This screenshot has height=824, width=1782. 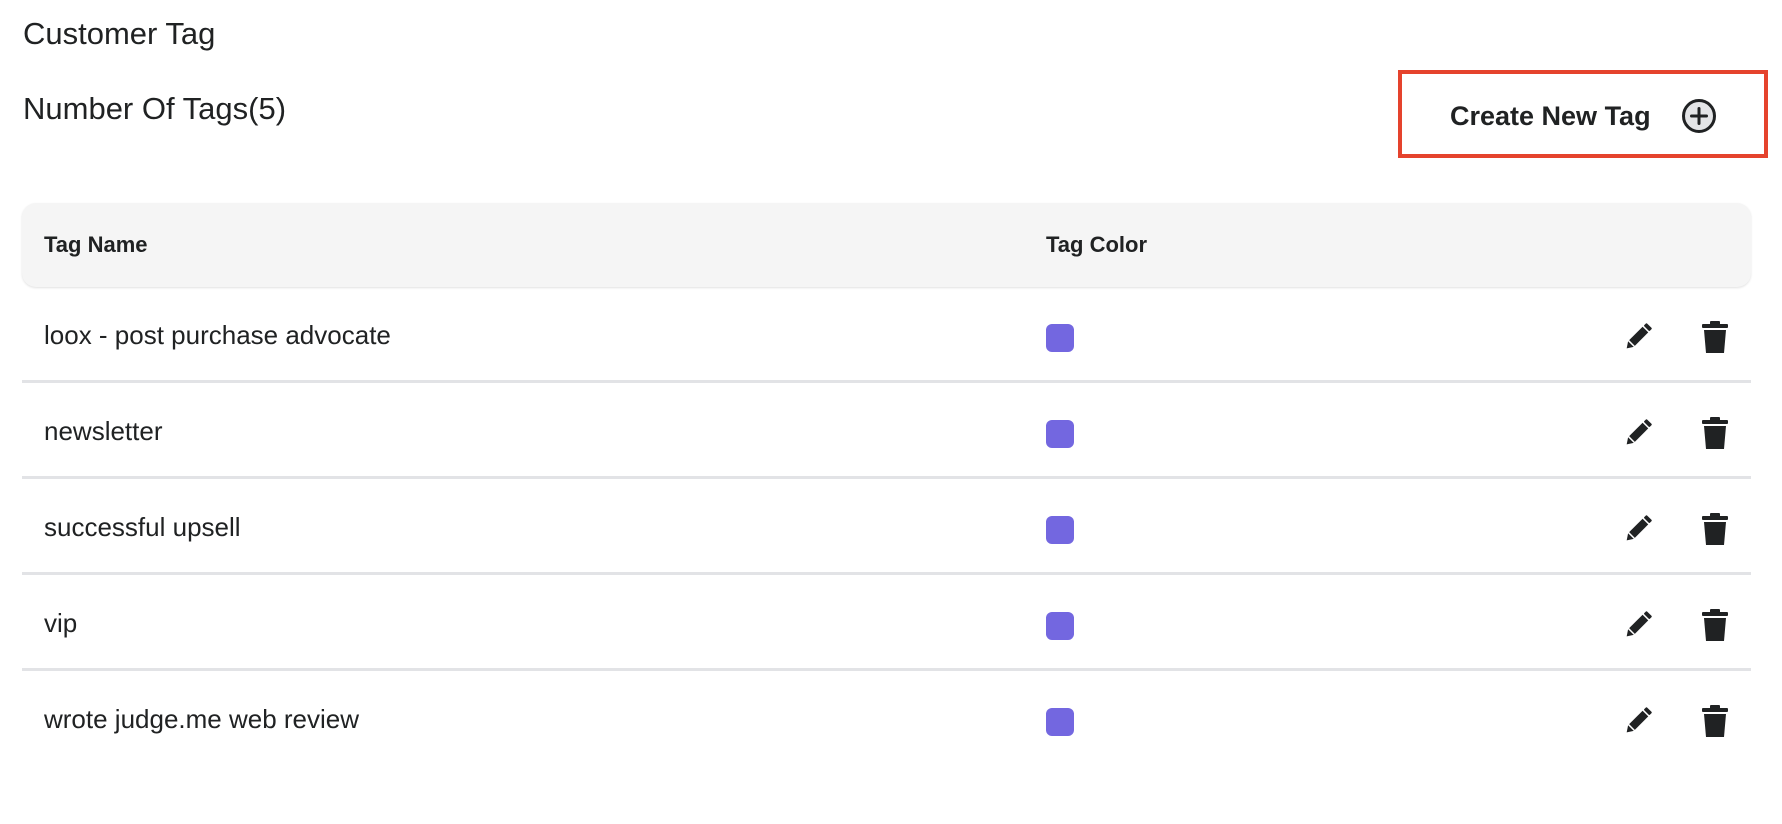 I want to click on tag-name-cell: vip, so click(x=61, y=622).